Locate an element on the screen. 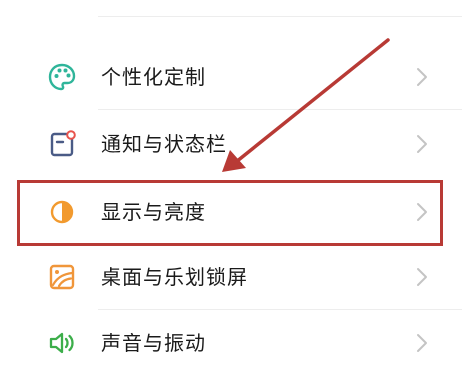  notification-icon is located at coordinates (63, 143).